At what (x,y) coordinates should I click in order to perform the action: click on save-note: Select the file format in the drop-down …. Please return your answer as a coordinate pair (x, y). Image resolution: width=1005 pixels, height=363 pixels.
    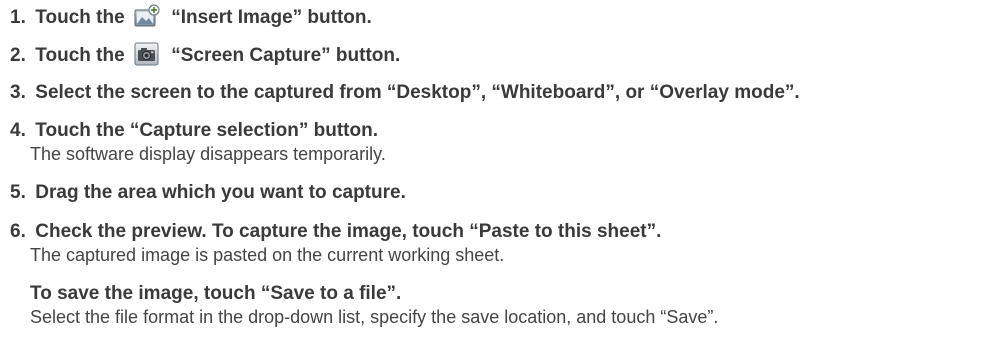
    Looking at the image, I should click on (374, 317).